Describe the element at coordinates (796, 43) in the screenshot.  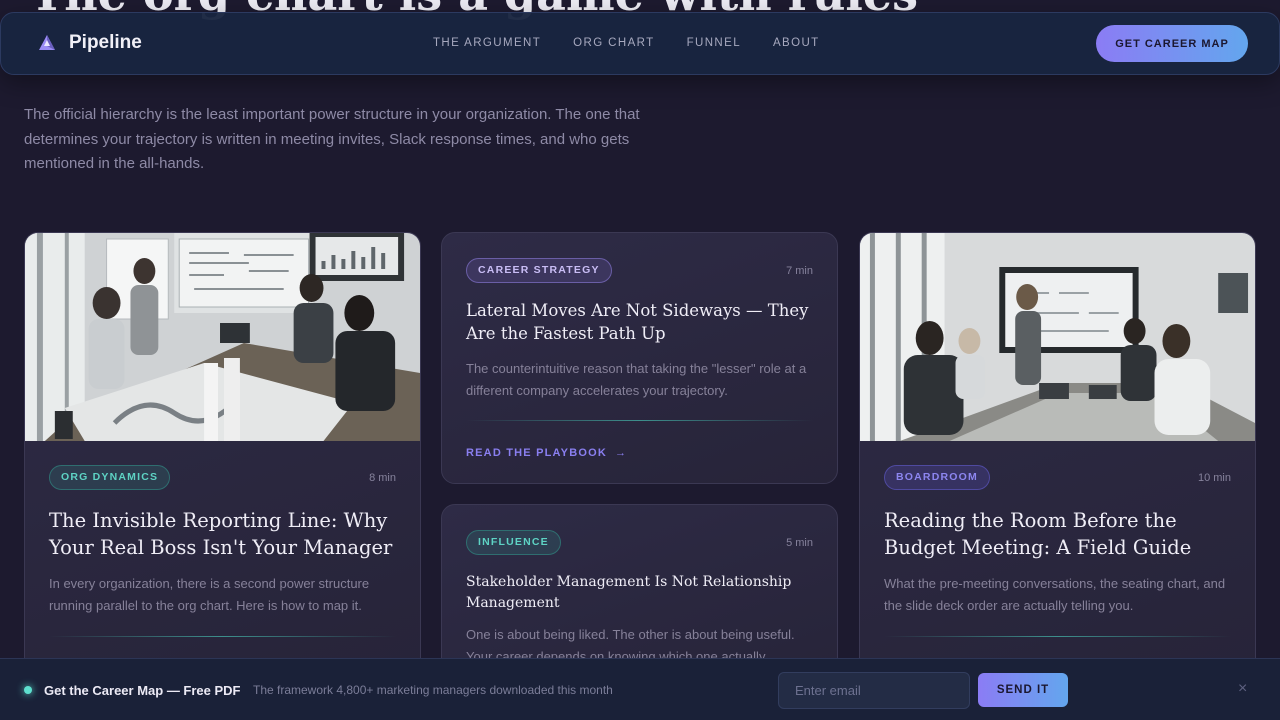
I see `nav-link-about: ABOUT` at that location.